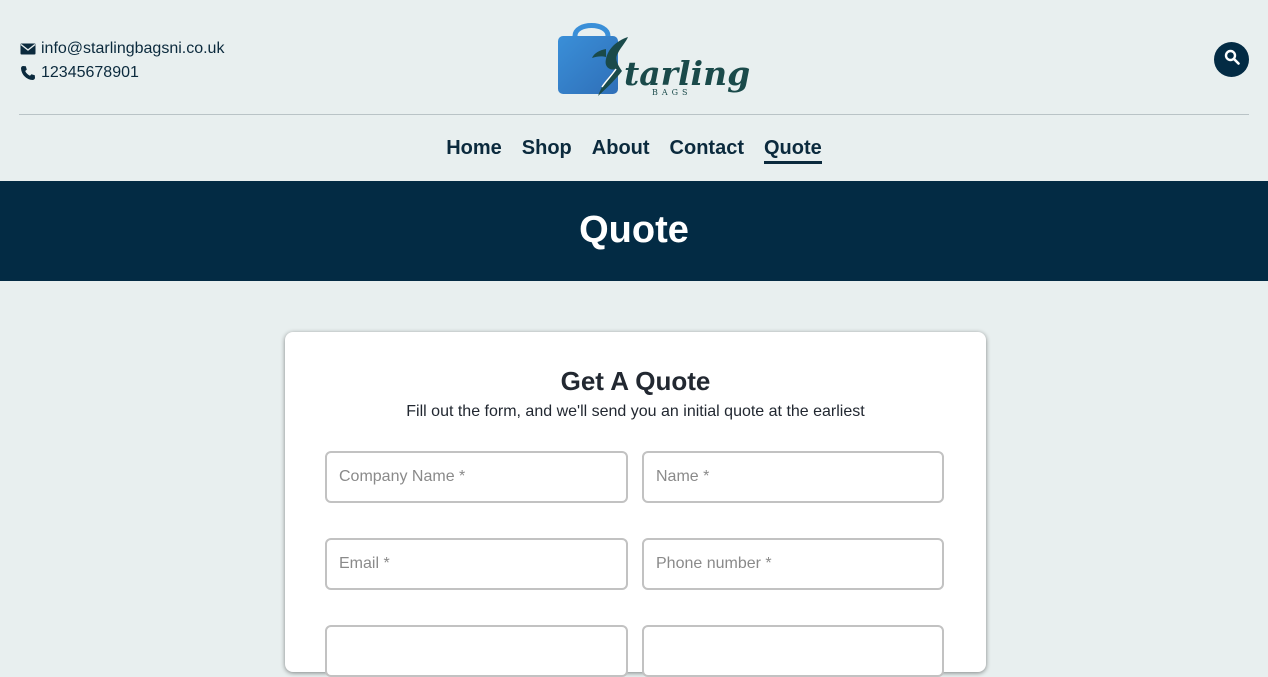  Describe the element at coordinates (90, 73) in the screenshot. I see `phone-text: 12345678901` at that location.